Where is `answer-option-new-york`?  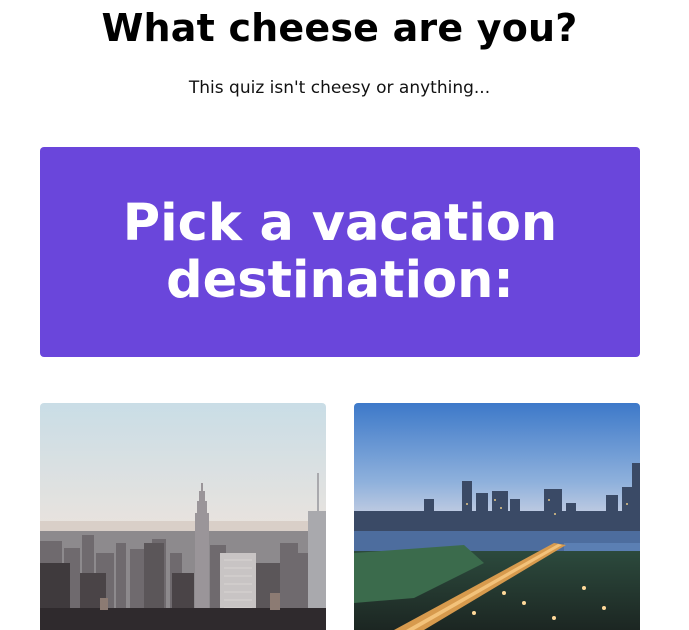 answer-option-new-york is located at coordinates (183, 516).